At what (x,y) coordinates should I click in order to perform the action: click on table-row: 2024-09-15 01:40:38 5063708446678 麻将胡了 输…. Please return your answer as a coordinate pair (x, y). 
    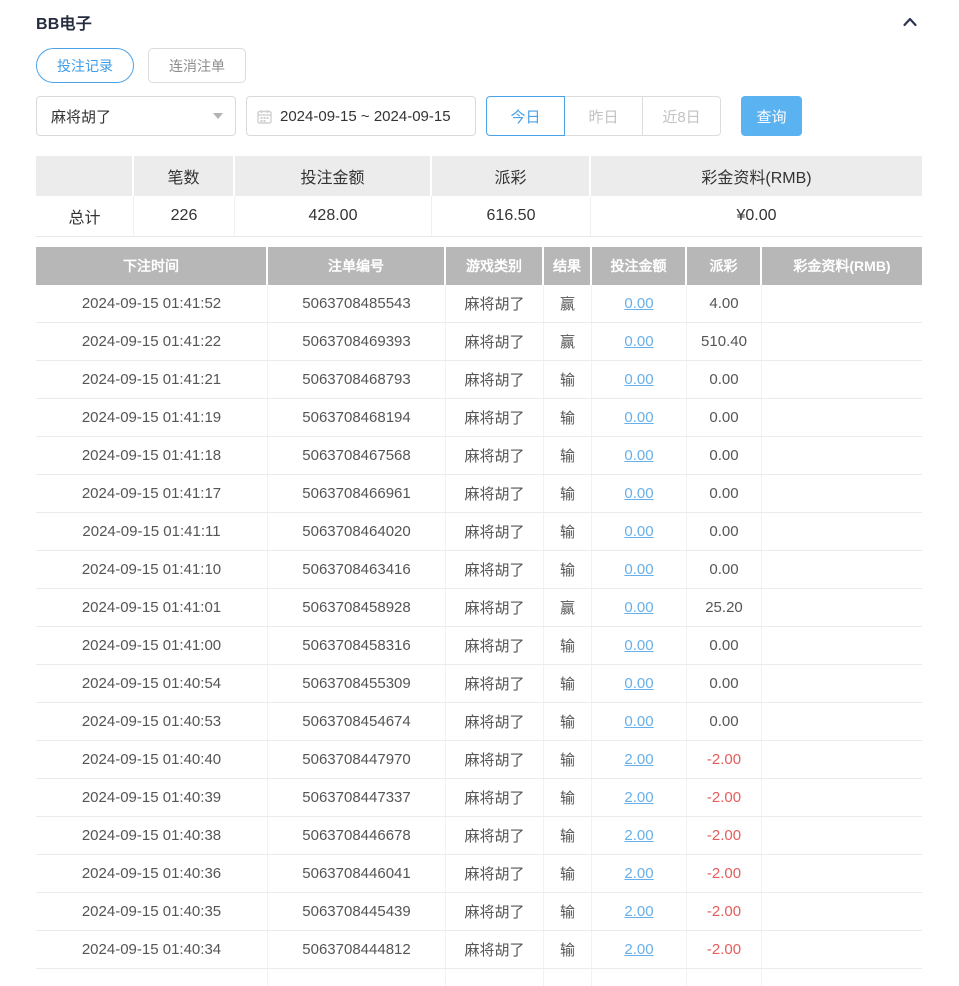
    Looking at the image, I should click on (479, 836).